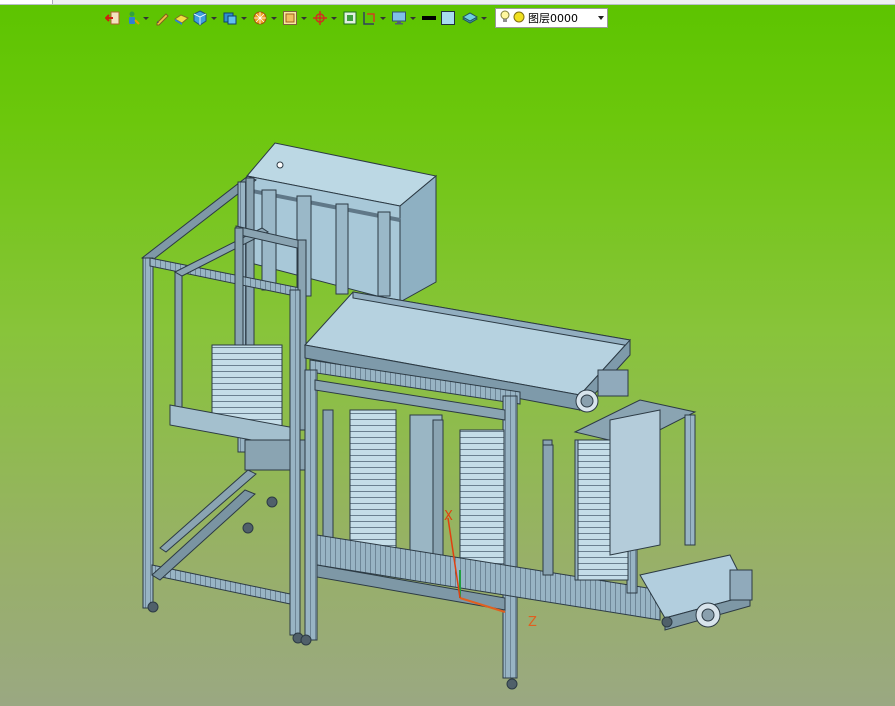  I want to click on back-cabinet, so click(342, 222).